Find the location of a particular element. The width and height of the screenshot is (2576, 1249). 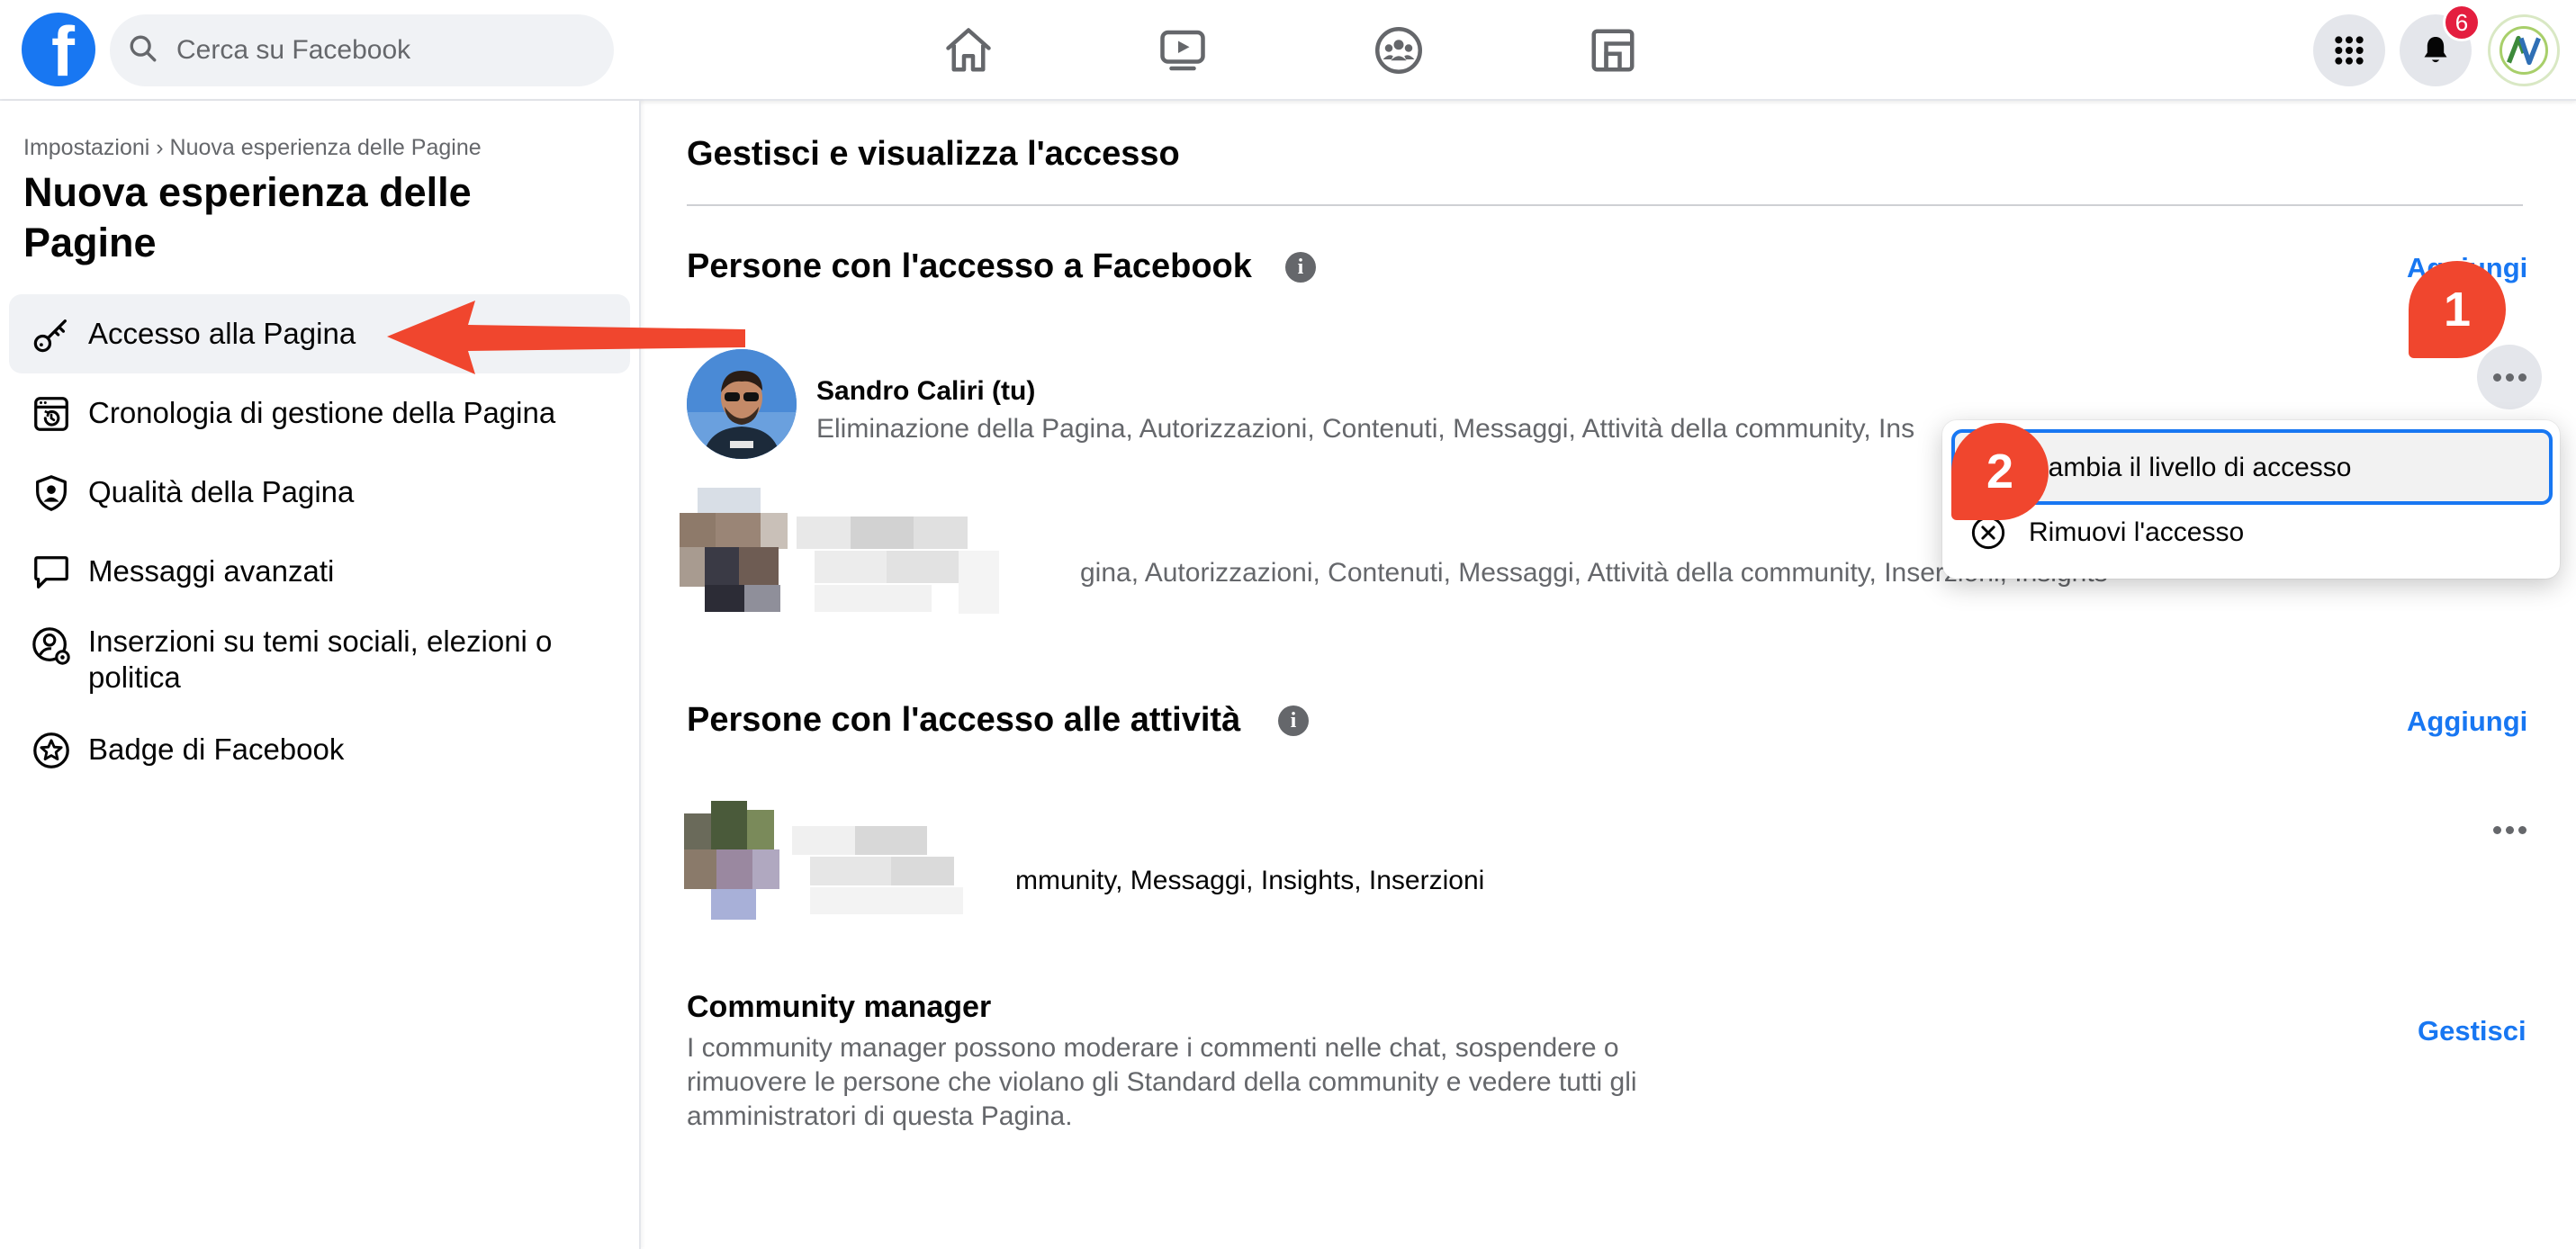

app-grid-icon is located at coordinates (2349, 50).